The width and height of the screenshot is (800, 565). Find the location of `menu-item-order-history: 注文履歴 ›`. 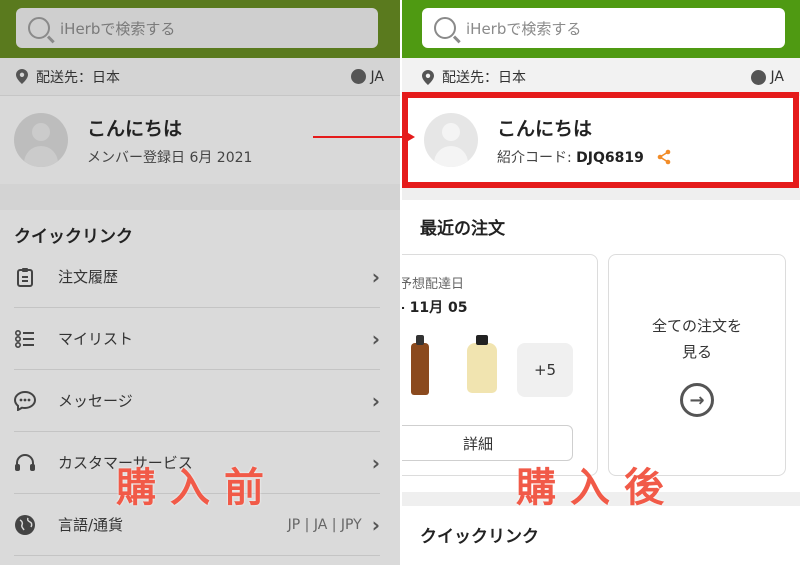

menu-item-order-history: 注文履歴 › is located at coordinates (197, 277).